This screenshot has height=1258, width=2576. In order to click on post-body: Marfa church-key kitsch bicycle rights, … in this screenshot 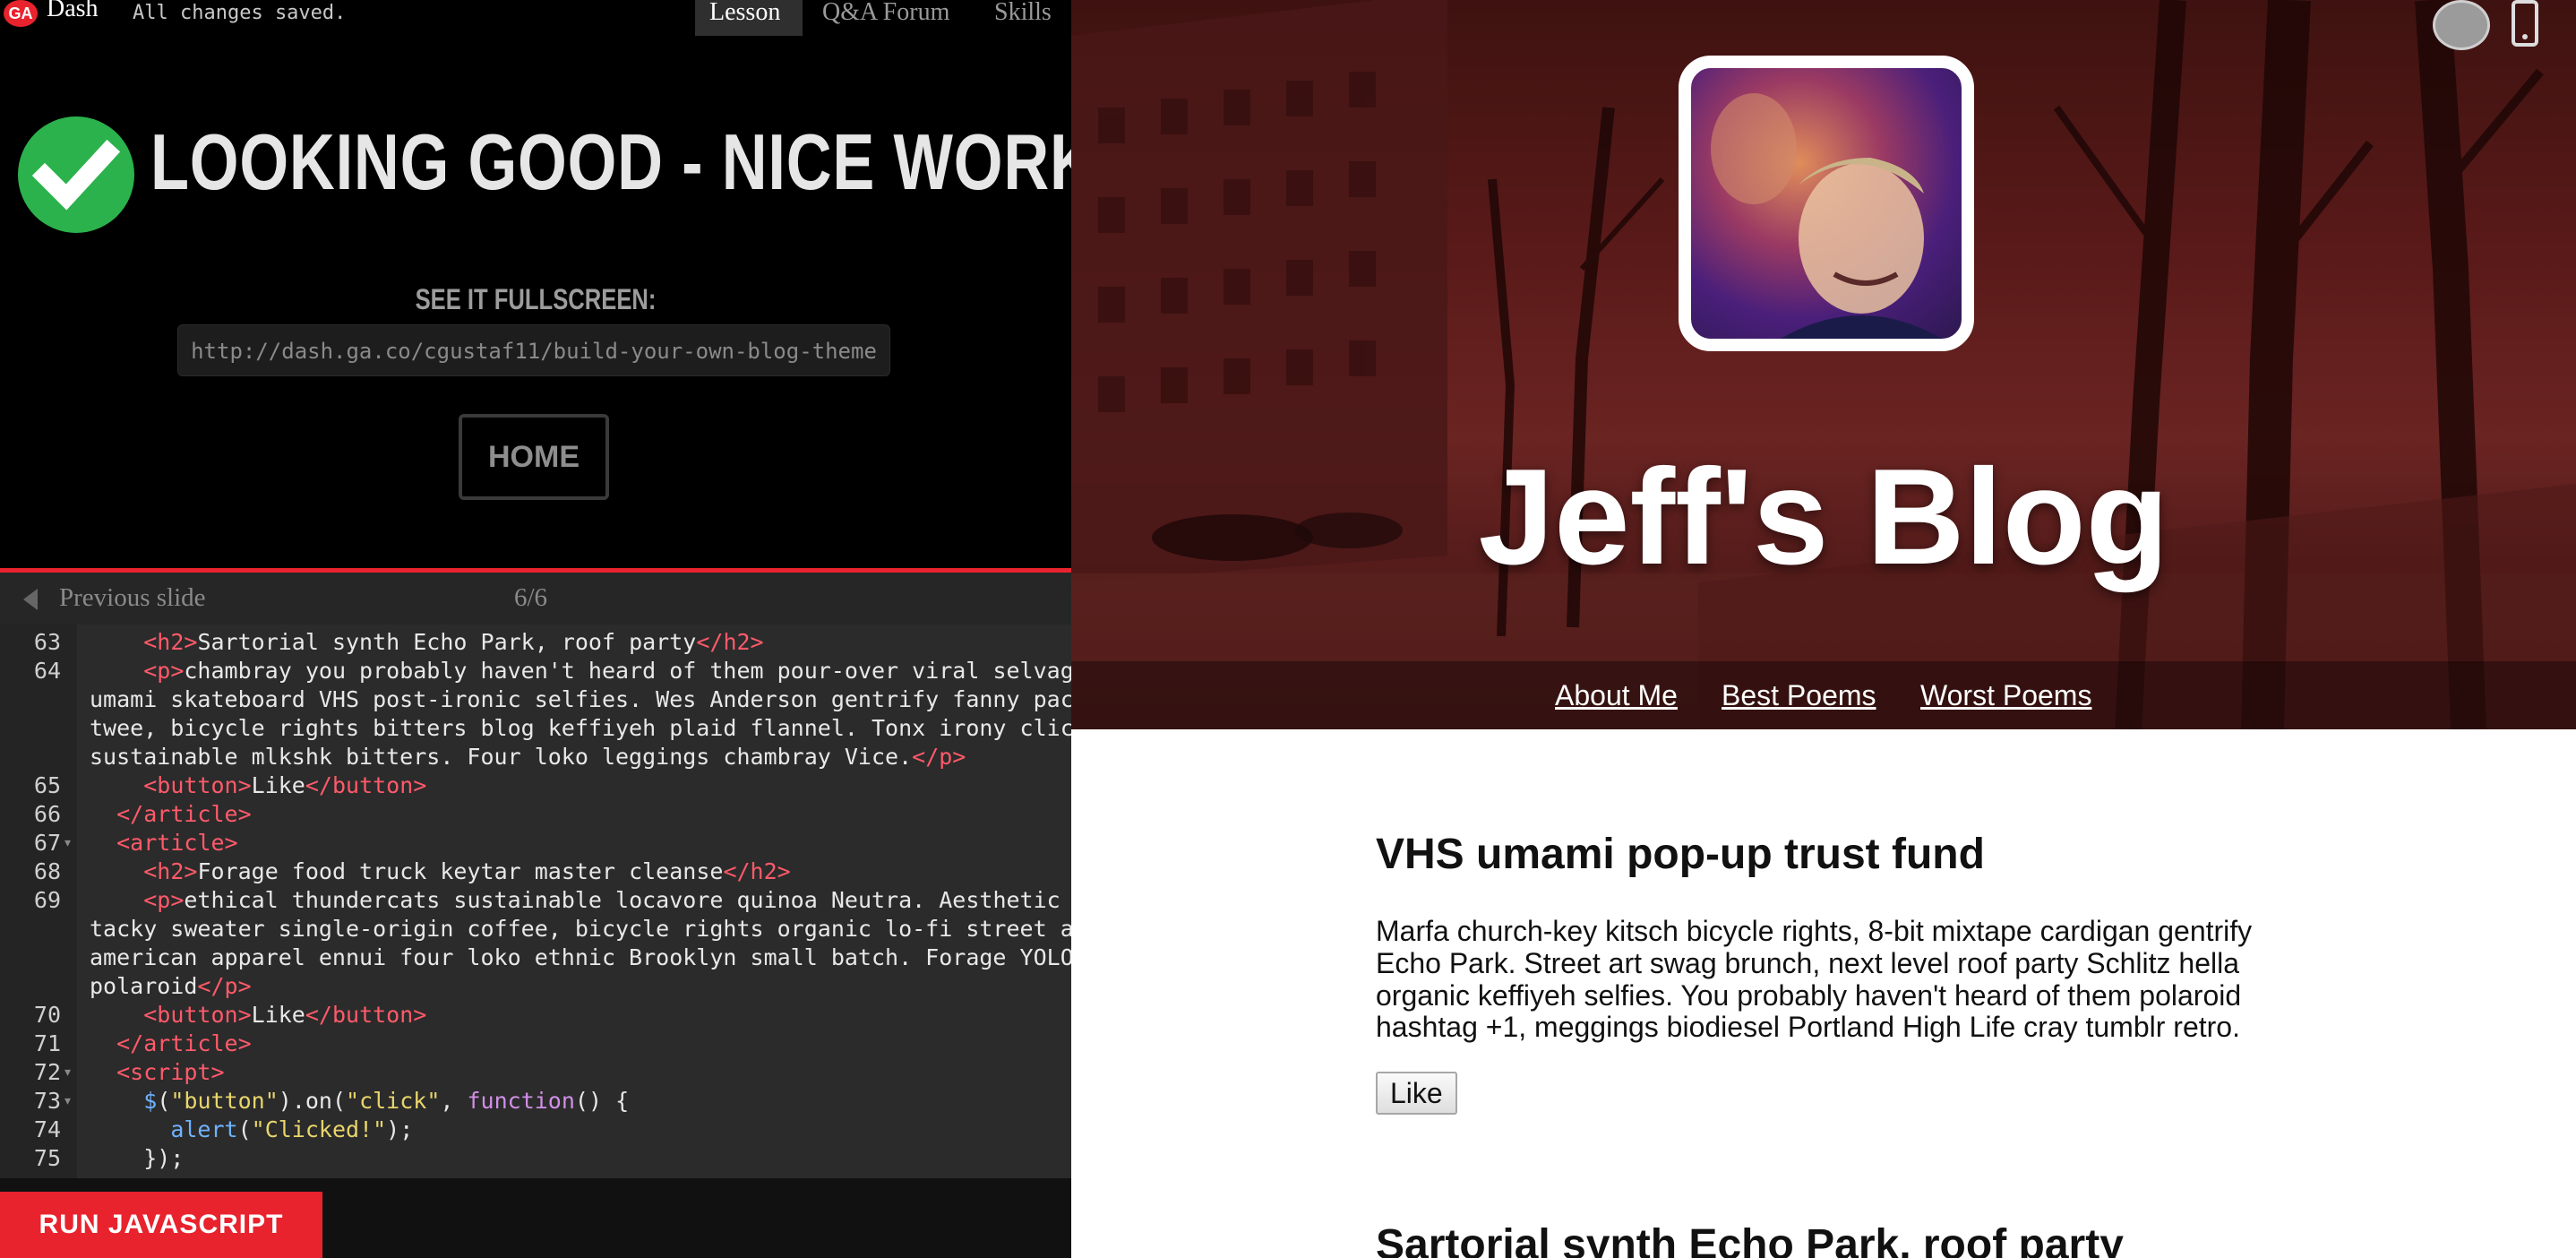, I will do `click(1823, 979)`.